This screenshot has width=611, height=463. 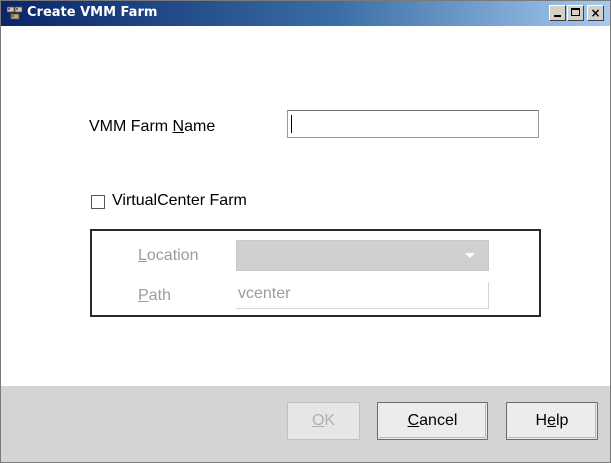 I want to click on cancel-button: Cancel, so click(x=432, y=421).